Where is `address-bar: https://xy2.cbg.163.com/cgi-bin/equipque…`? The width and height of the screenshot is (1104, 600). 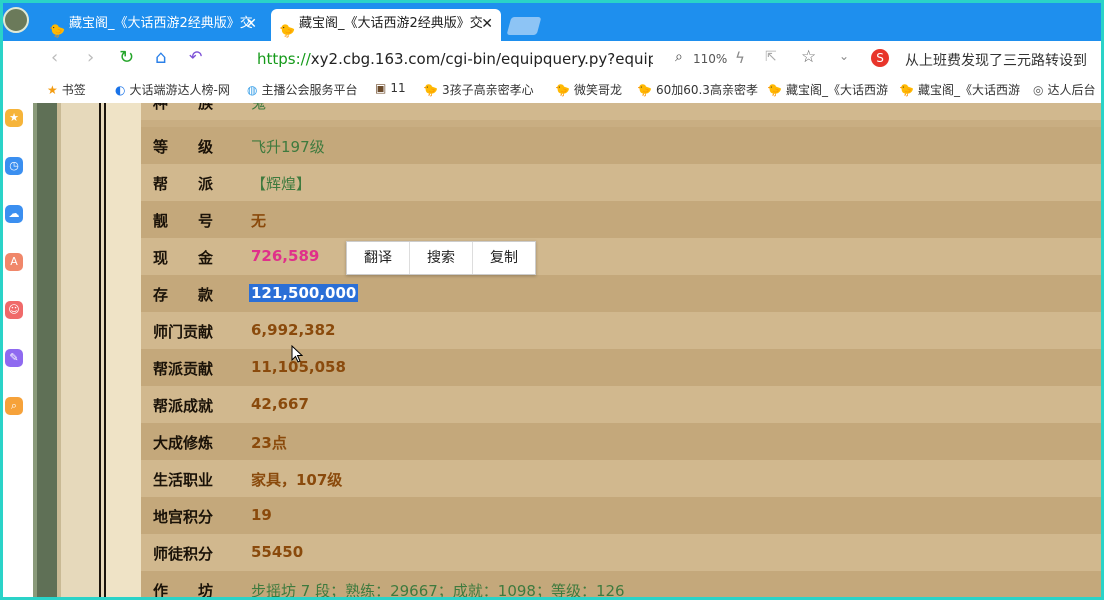
address-bar: https://xy2.cbg.163.com/cgi-bin/equipque… is located at coordinates (455, 59).